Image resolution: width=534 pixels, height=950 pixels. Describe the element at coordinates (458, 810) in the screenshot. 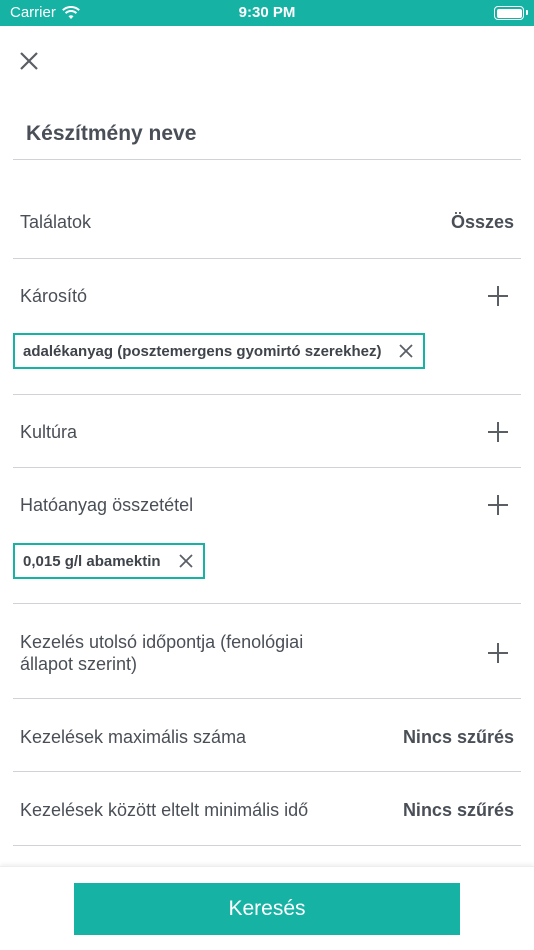

I see `kezelesek-min-ido-value: Nincs szűrés` at that location.